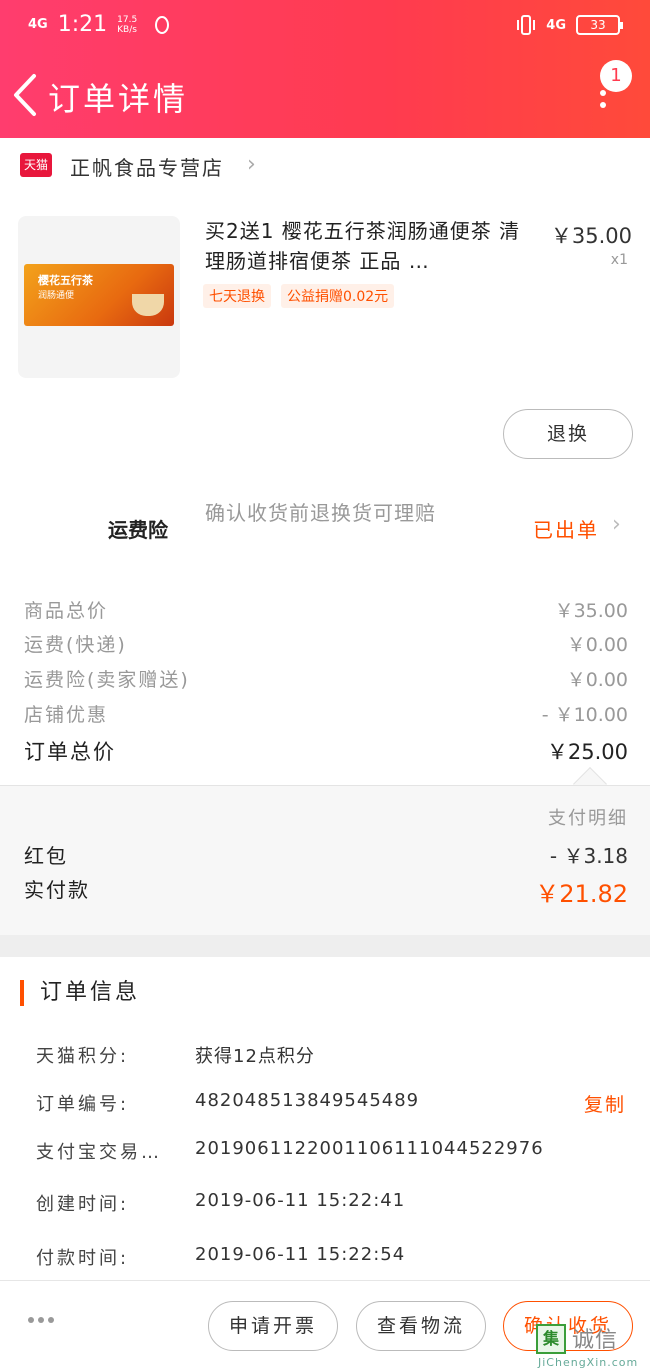  What do you see at coordinates (588, 1362) in the screenshot?
I see `watermark-url: JiChengXin.com` at bounding box center [588, 1362].